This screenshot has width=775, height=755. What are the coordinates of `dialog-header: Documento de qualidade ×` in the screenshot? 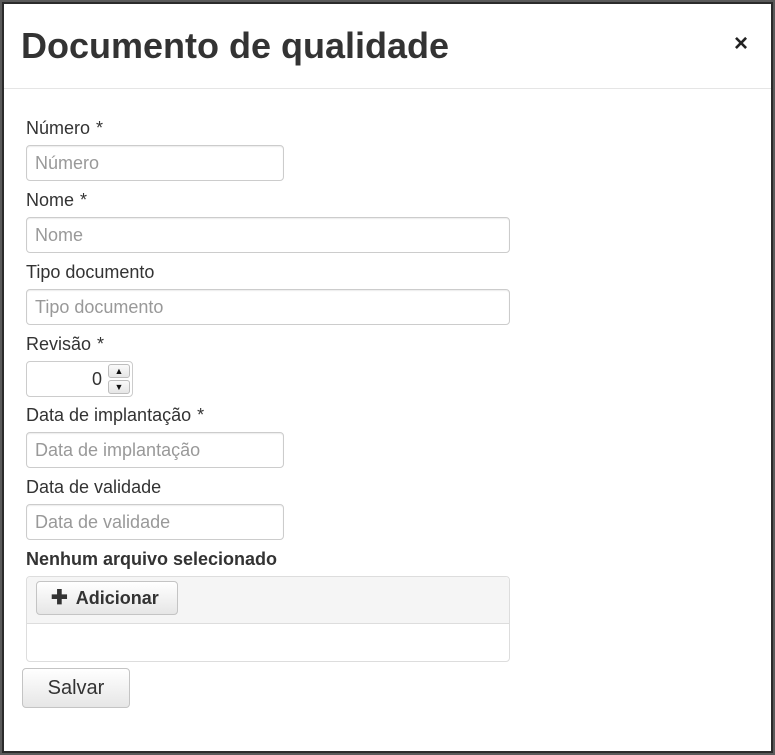 It's located at (387, 46).